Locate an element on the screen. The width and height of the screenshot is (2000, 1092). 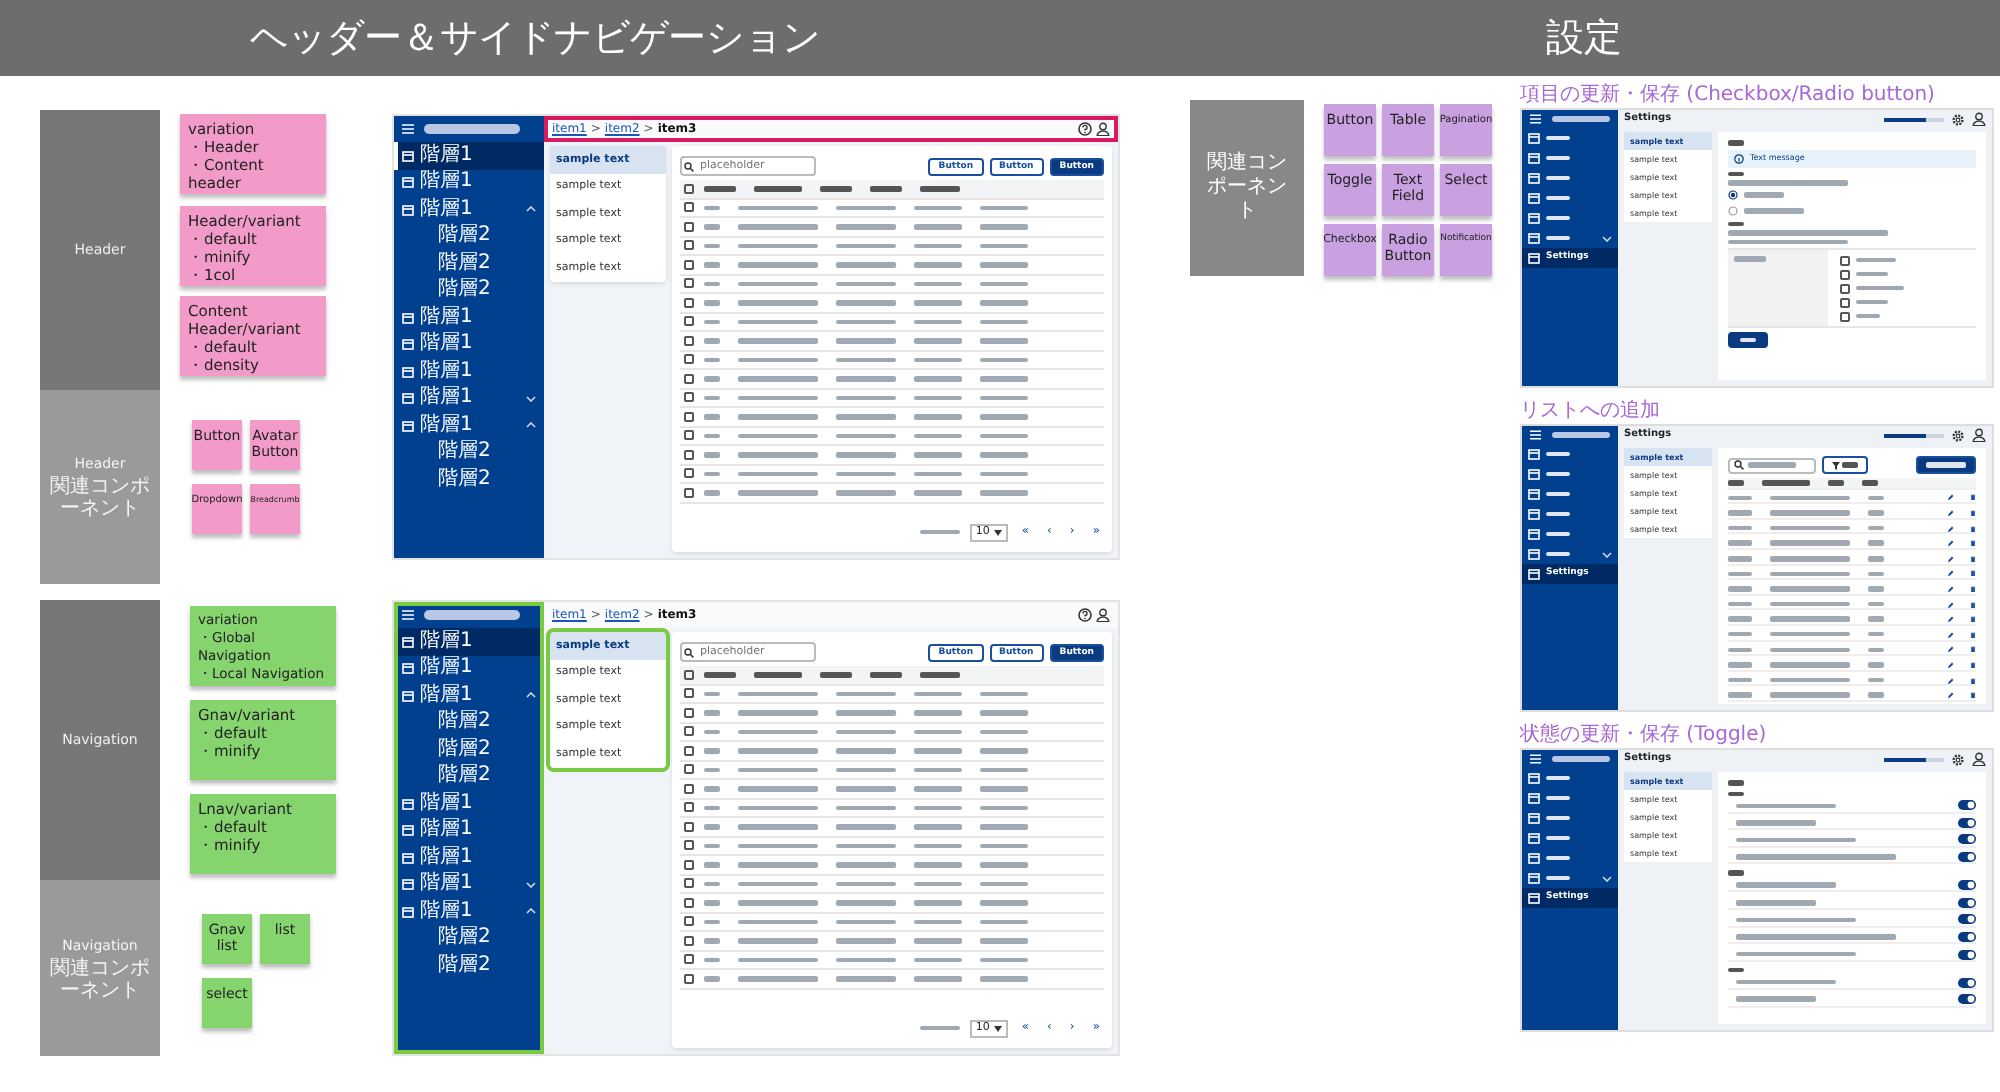
filter-button is located at coordinates (1845, 465).